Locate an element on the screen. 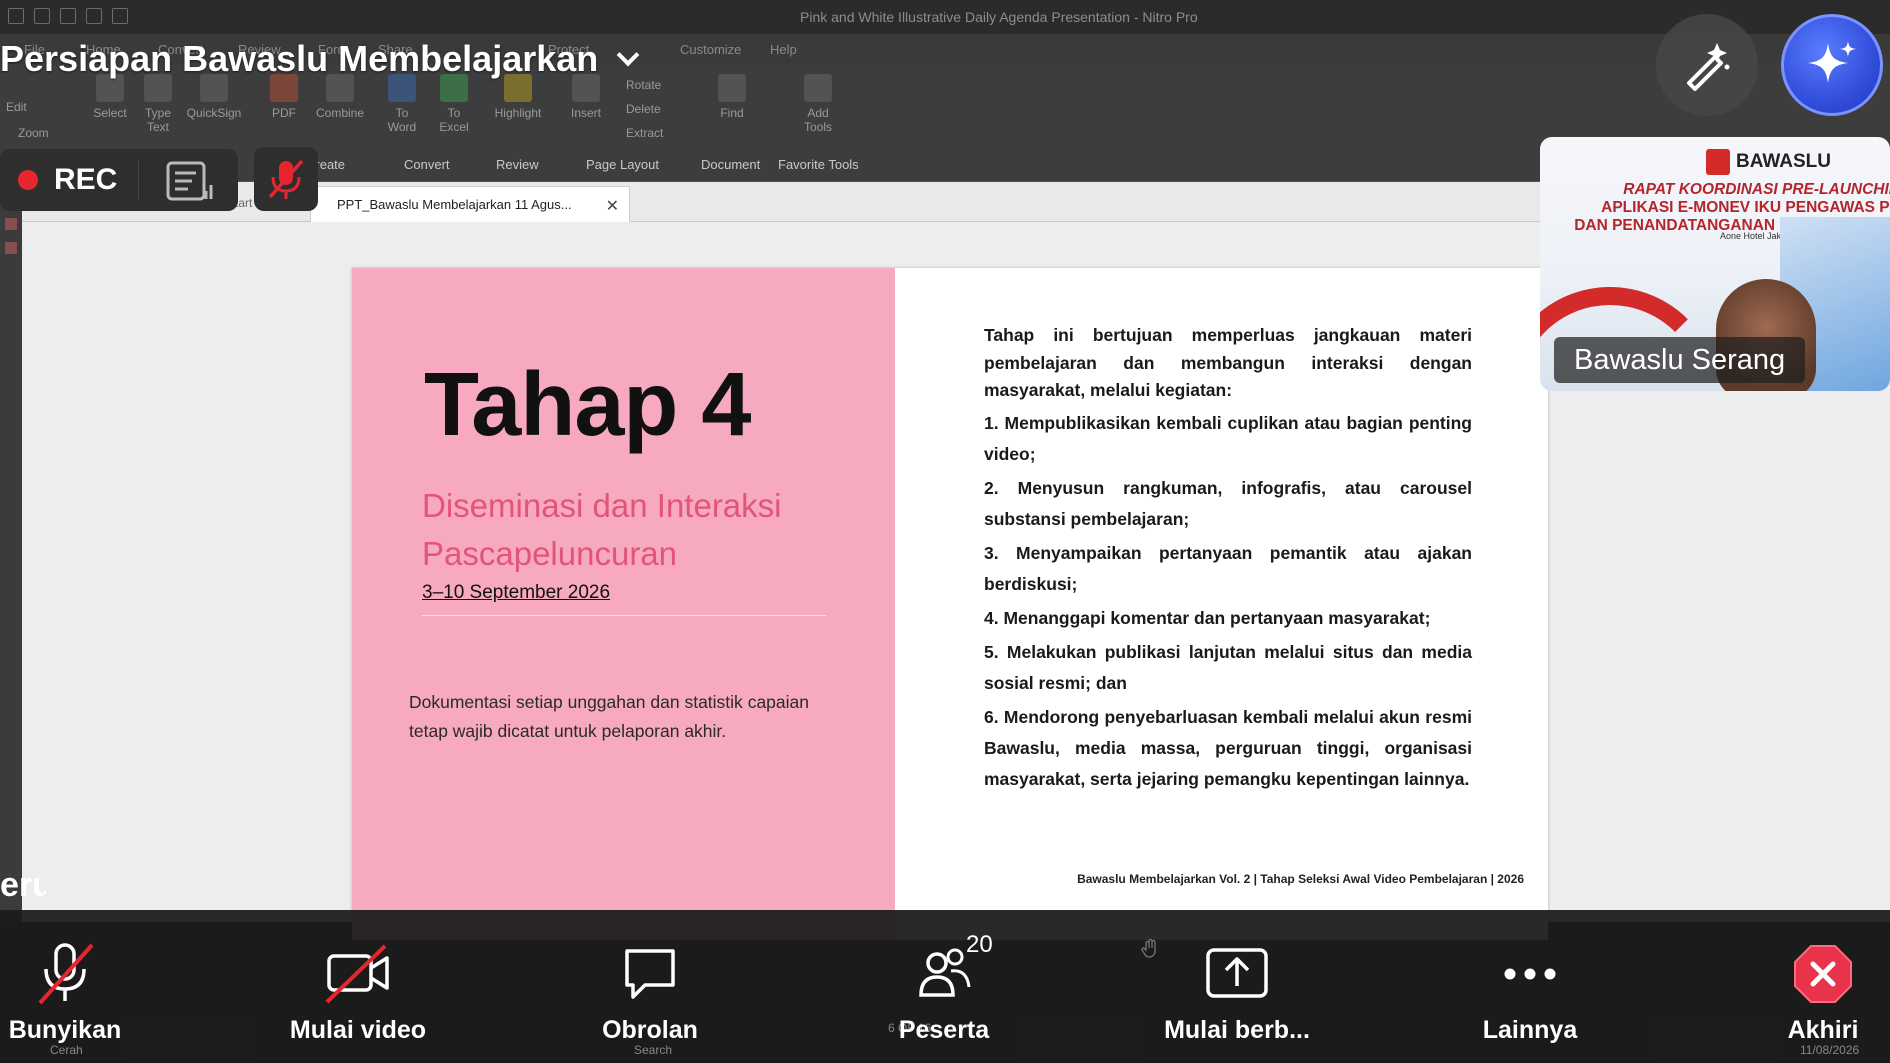  quicksign-button: QuickSign is located at coordinates (214, 97).